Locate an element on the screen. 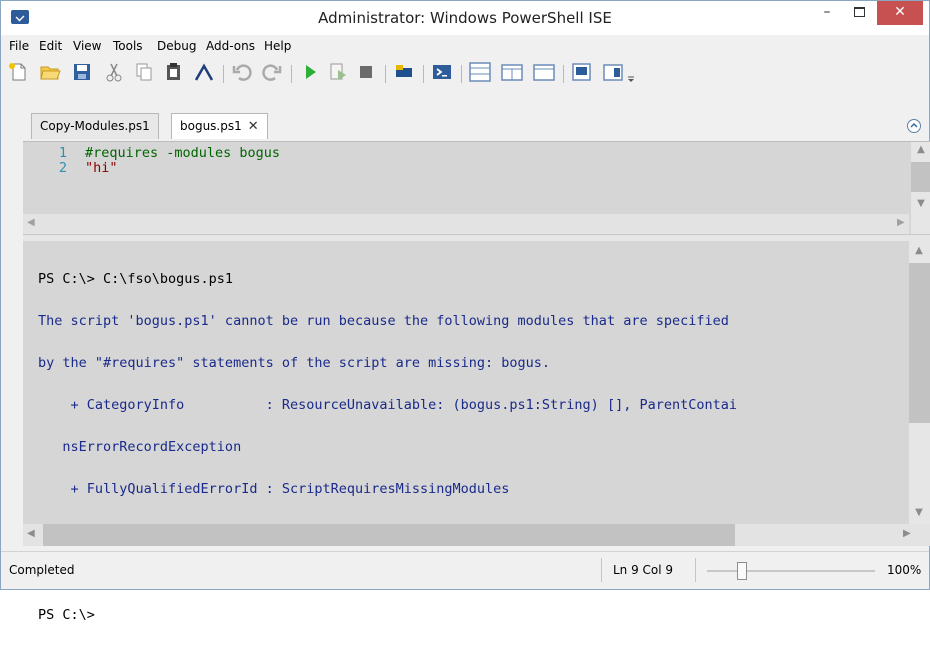 This screenshot has height=651, width=930. line-number: 2 is located at coordinates (62, 168).